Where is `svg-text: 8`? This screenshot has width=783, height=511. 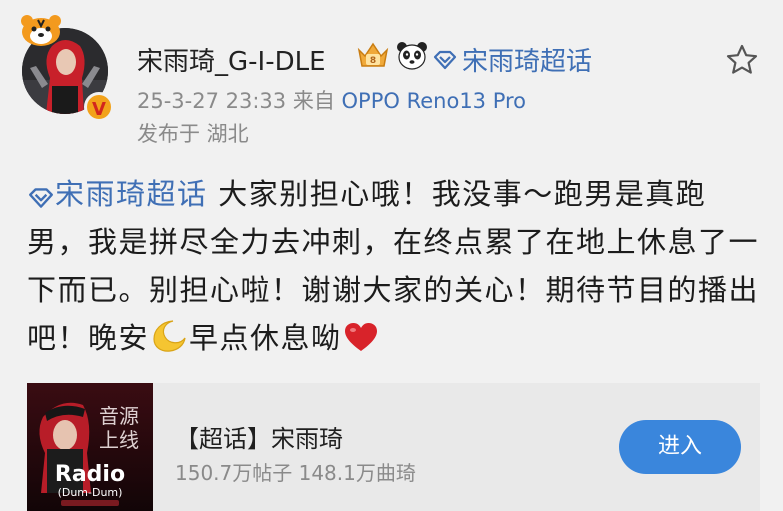
svg-text: 8 is located at coordinates (373, 61).